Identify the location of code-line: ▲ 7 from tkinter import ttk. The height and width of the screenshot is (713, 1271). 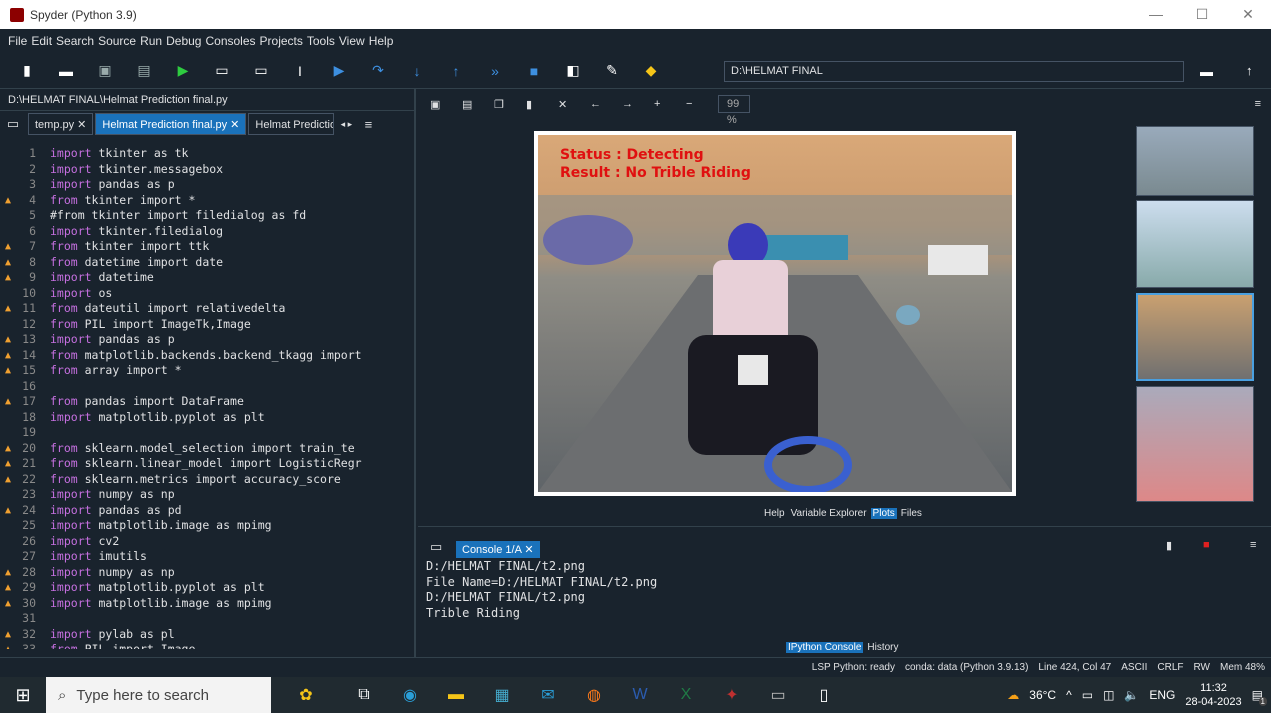
(202, 247).